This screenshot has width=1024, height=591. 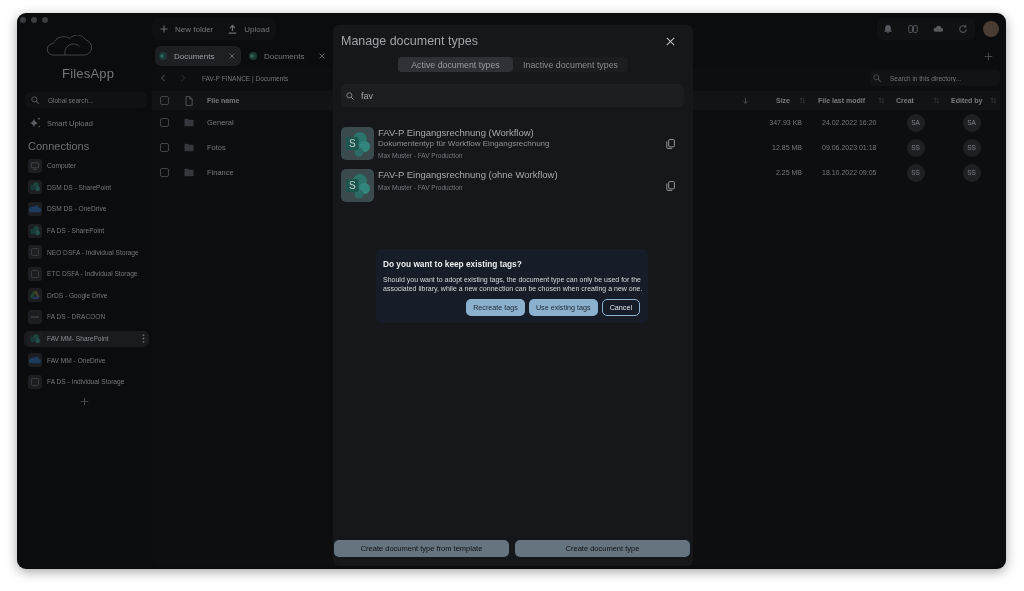 What do you see at coordinates (59, 146) in the screenshot?
I see `section-heading: Connections` at bounding box center [59, 146].